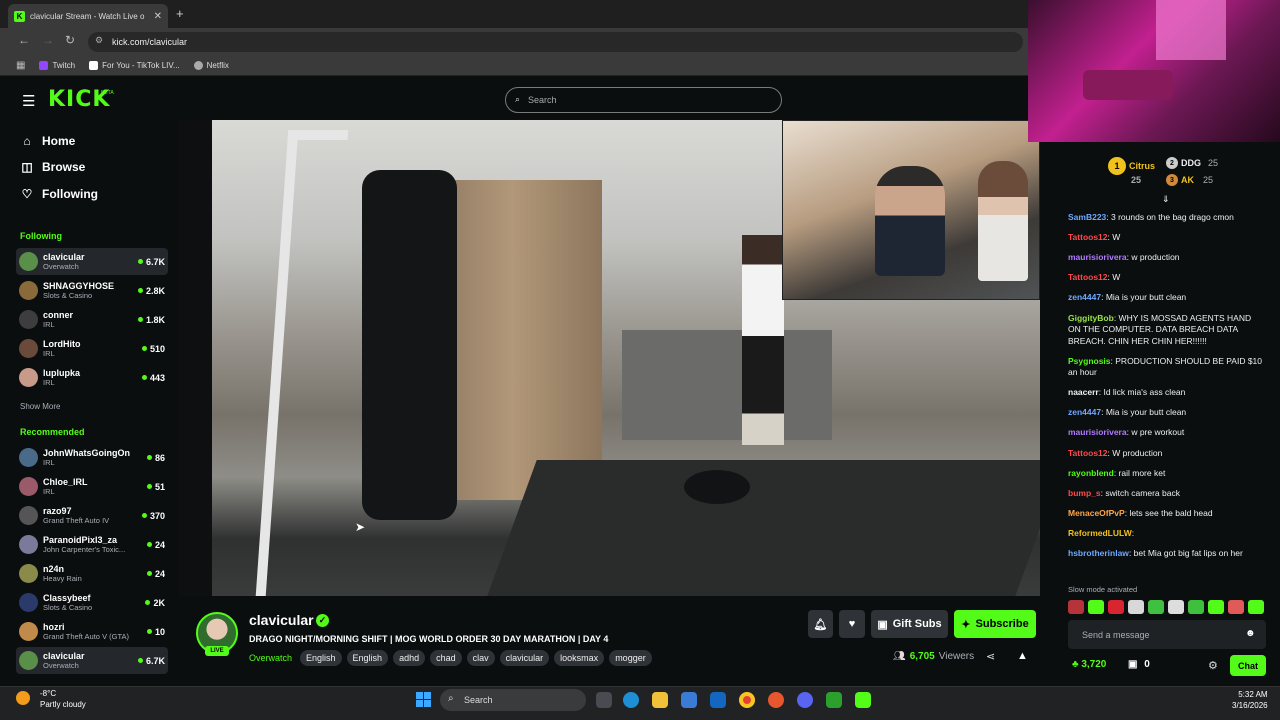 The image size is (1280, 720). I want to click on tag-chip: clavicular, so click(524, 658).